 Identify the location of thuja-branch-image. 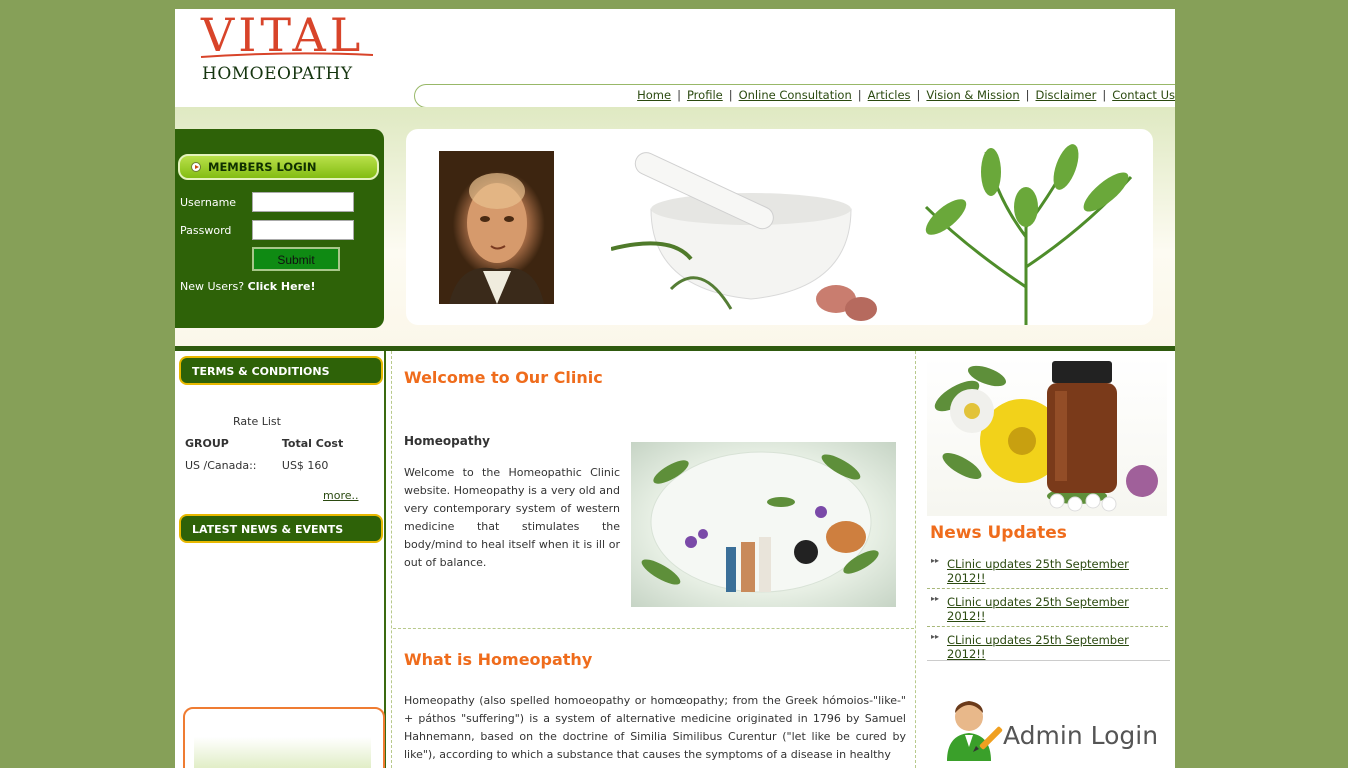
(1028, 234).